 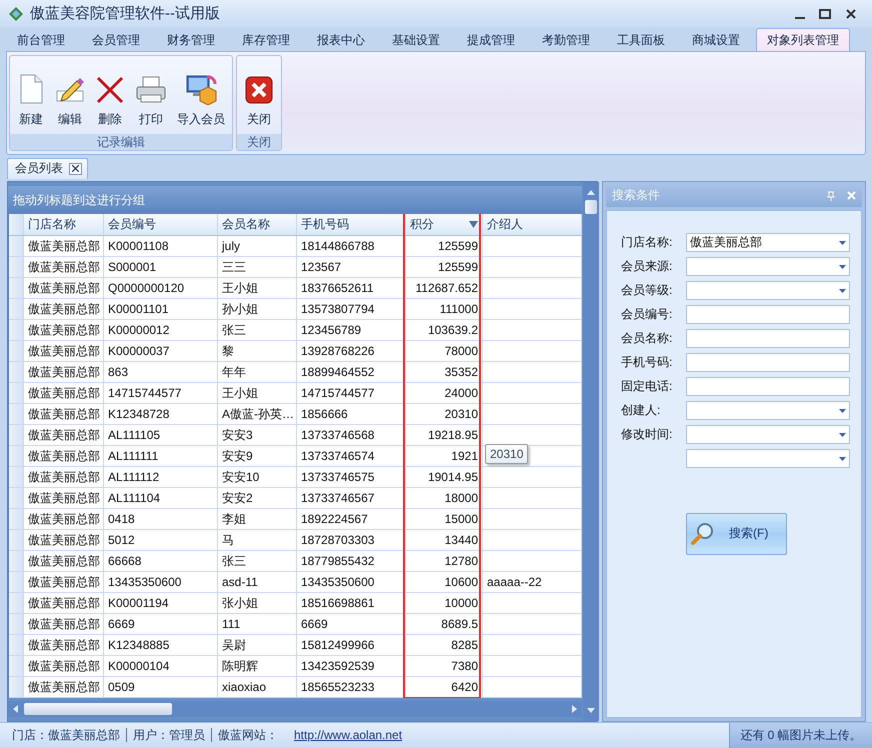 What do you see at coordinates (825, 14) in the screenshot?
I see `maximize-icon` at bounding box center [825, 14].